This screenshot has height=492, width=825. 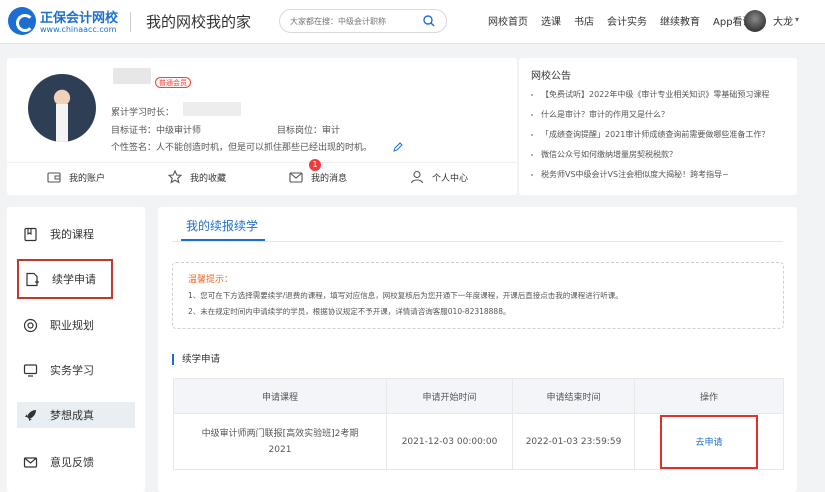 I want to click on sidebar-item-feedback: 意见反馈, so click(x=76, y=462).